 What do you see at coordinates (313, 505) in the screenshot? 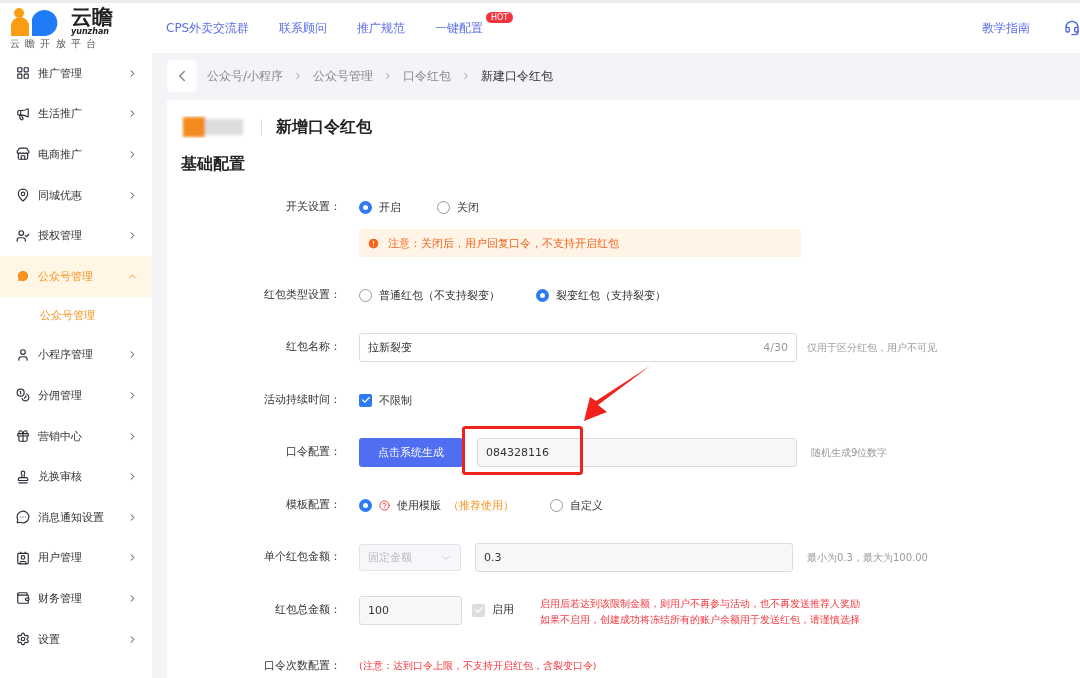
I see `field-label: 模板配置：` at bounding box center [313, 505].